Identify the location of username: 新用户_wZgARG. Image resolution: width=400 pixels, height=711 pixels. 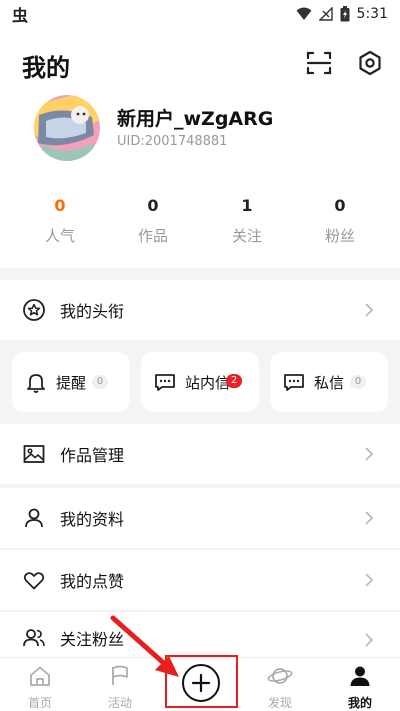
(195, 119).